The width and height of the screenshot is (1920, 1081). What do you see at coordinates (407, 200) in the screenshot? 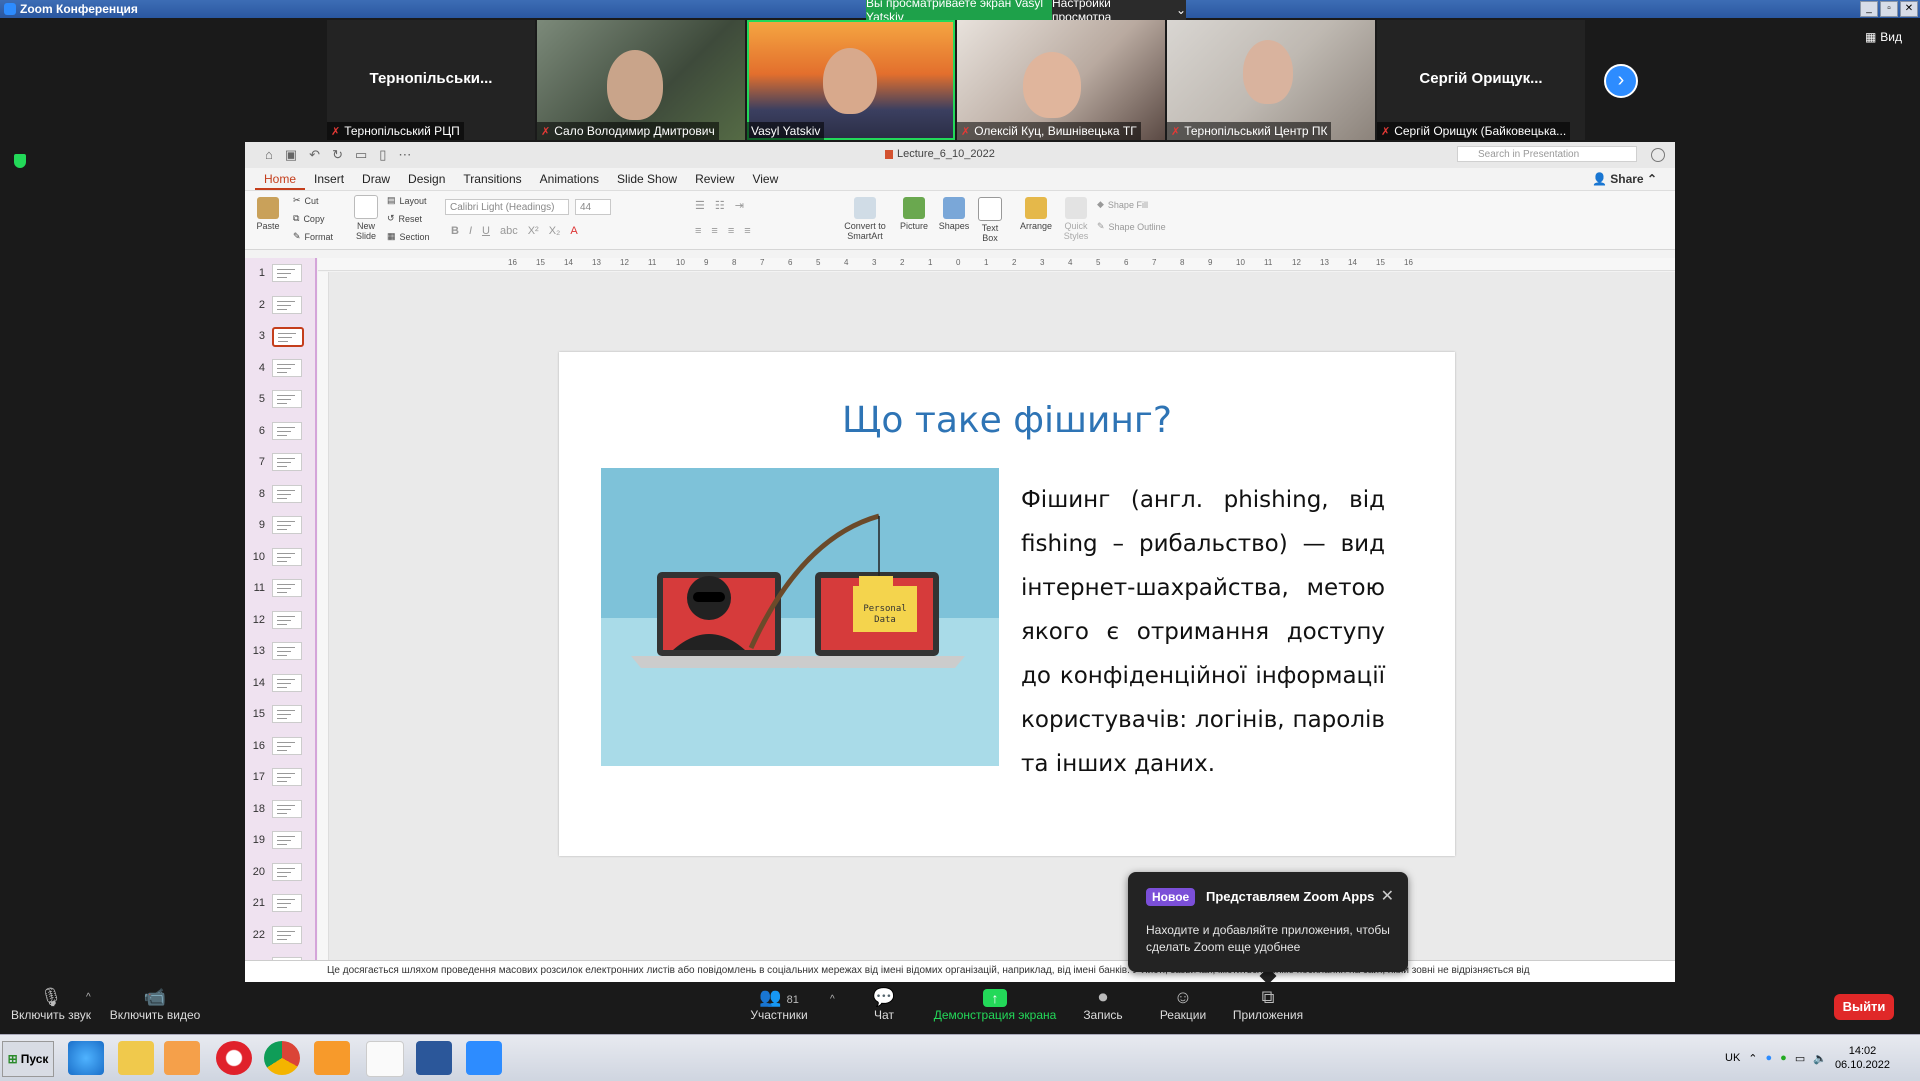
I see `layout-button: ▤ Layout` at bounding box center [407, 200].